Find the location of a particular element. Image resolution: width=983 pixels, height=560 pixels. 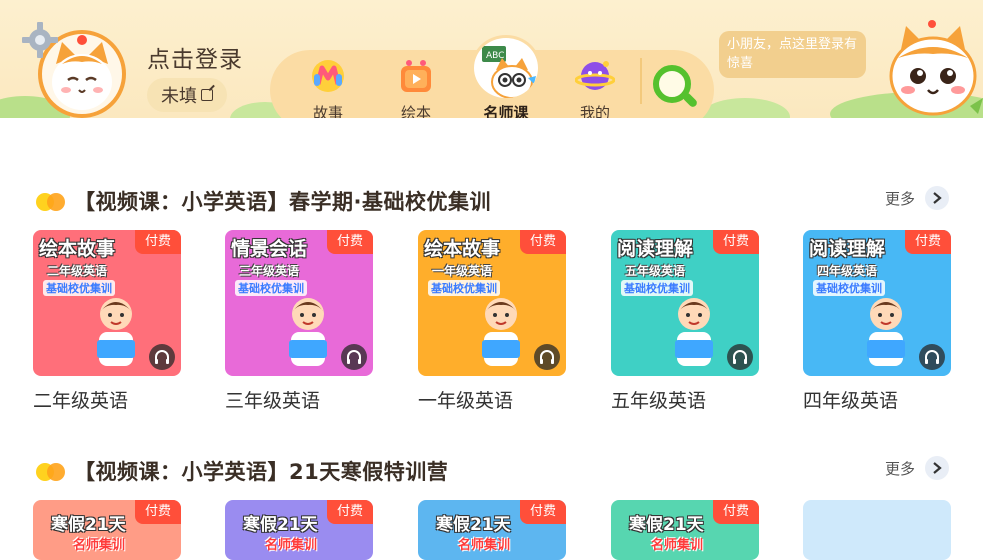

section-title: 【视频课：小学英语】21天寒假特训营 is located at coordinates (261, 472).